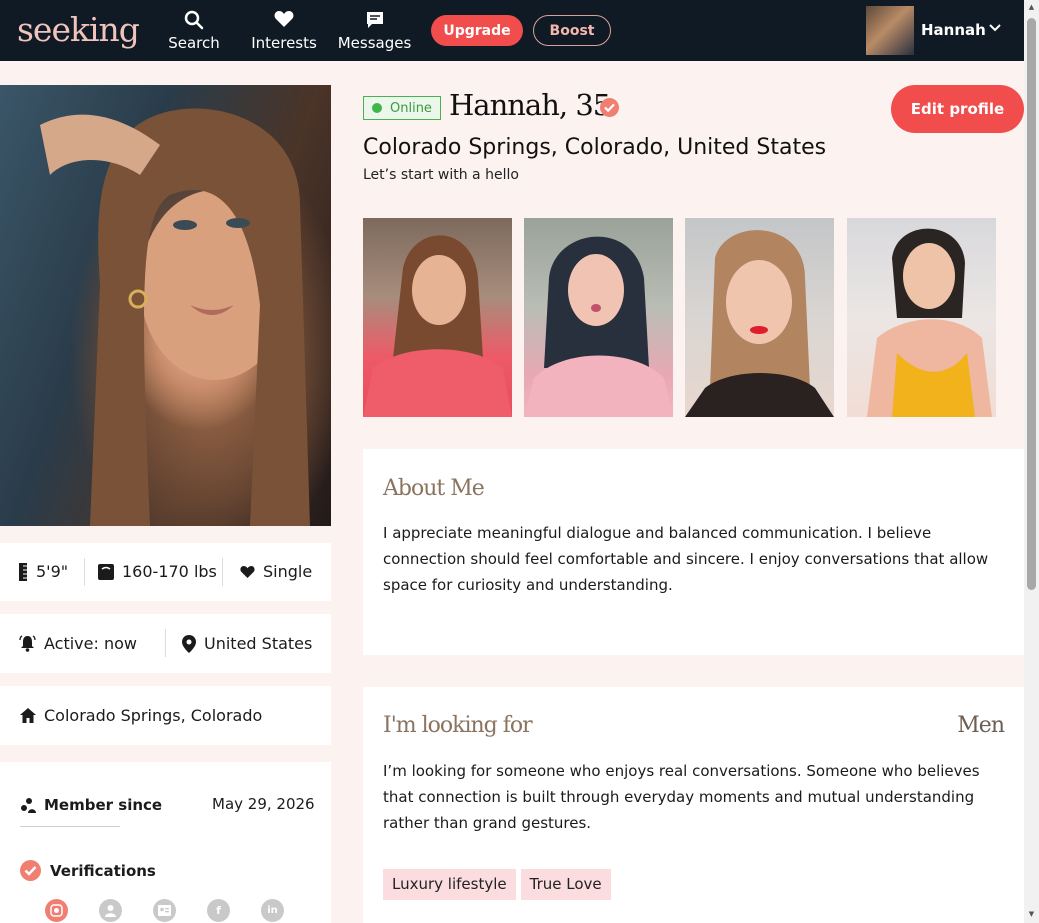 The image size is (1039, 923). What do you see at coordinates (27, 643) in the screenshot?
I see `bell-icon` at bounding box center [27, 643].